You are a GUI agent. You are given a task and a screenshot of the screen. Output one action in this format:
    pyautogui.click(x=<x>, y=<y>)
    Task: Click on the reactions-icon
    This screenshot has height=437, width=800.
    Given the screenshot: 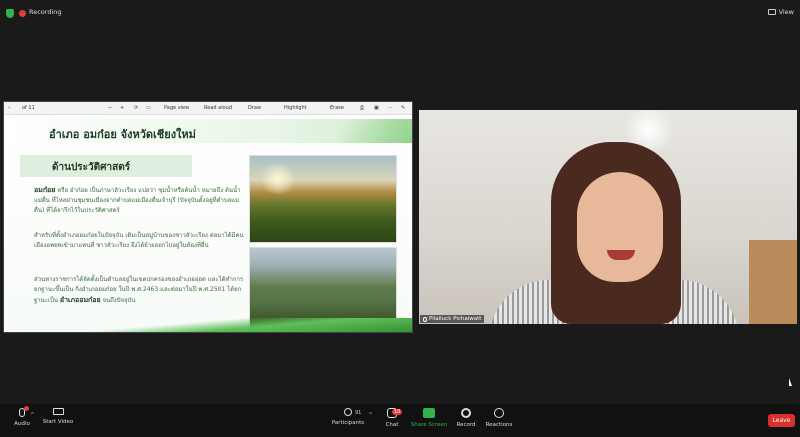 What is the action you would take?
    pyautogui.click(x=499, y=413)
    